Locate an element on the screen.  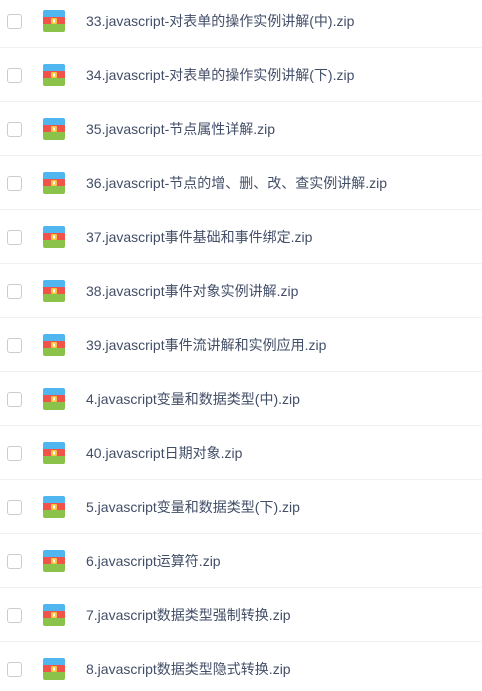
file-name: 5.javascript变量和数据类型(下).zip is located at coordinates (193, 507).